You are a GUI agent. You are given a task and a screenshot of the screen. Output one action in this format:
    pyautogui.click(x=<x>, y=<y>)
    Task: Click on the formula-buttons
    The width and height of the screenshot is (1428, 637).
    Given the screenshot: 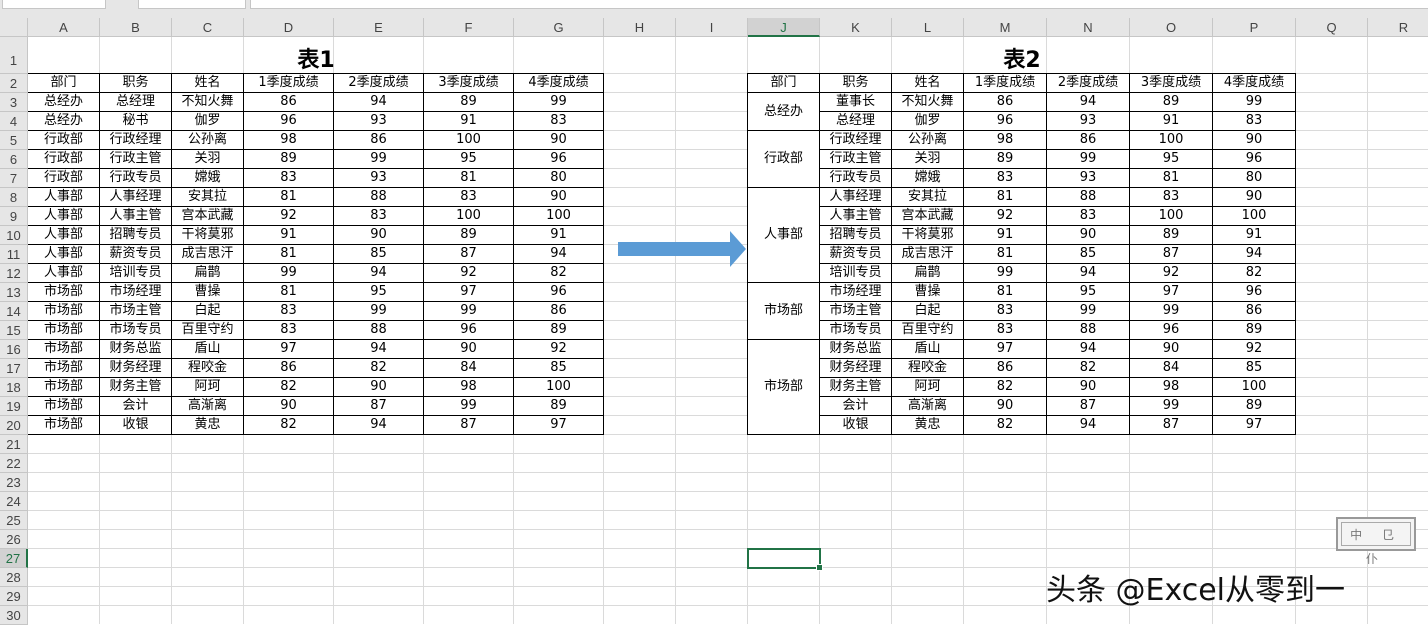 What is the action you would take?
    pyautogui.click(x=192, y=4)
    